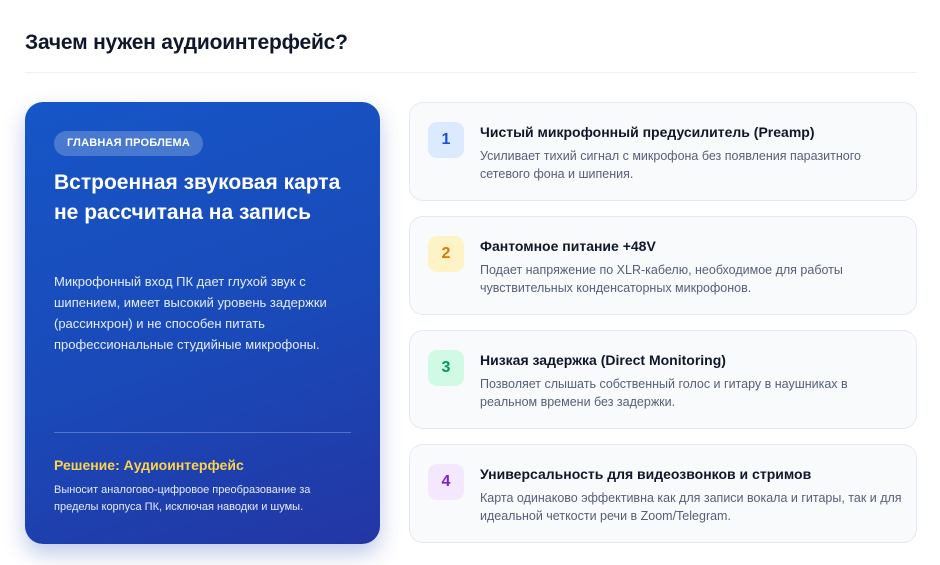 Image resolution: width=940 pixels, height=565 pixels. Describe the element at coordinates (446, 140) in the screenshot. I see `feature-number-badge: 1` at that location.